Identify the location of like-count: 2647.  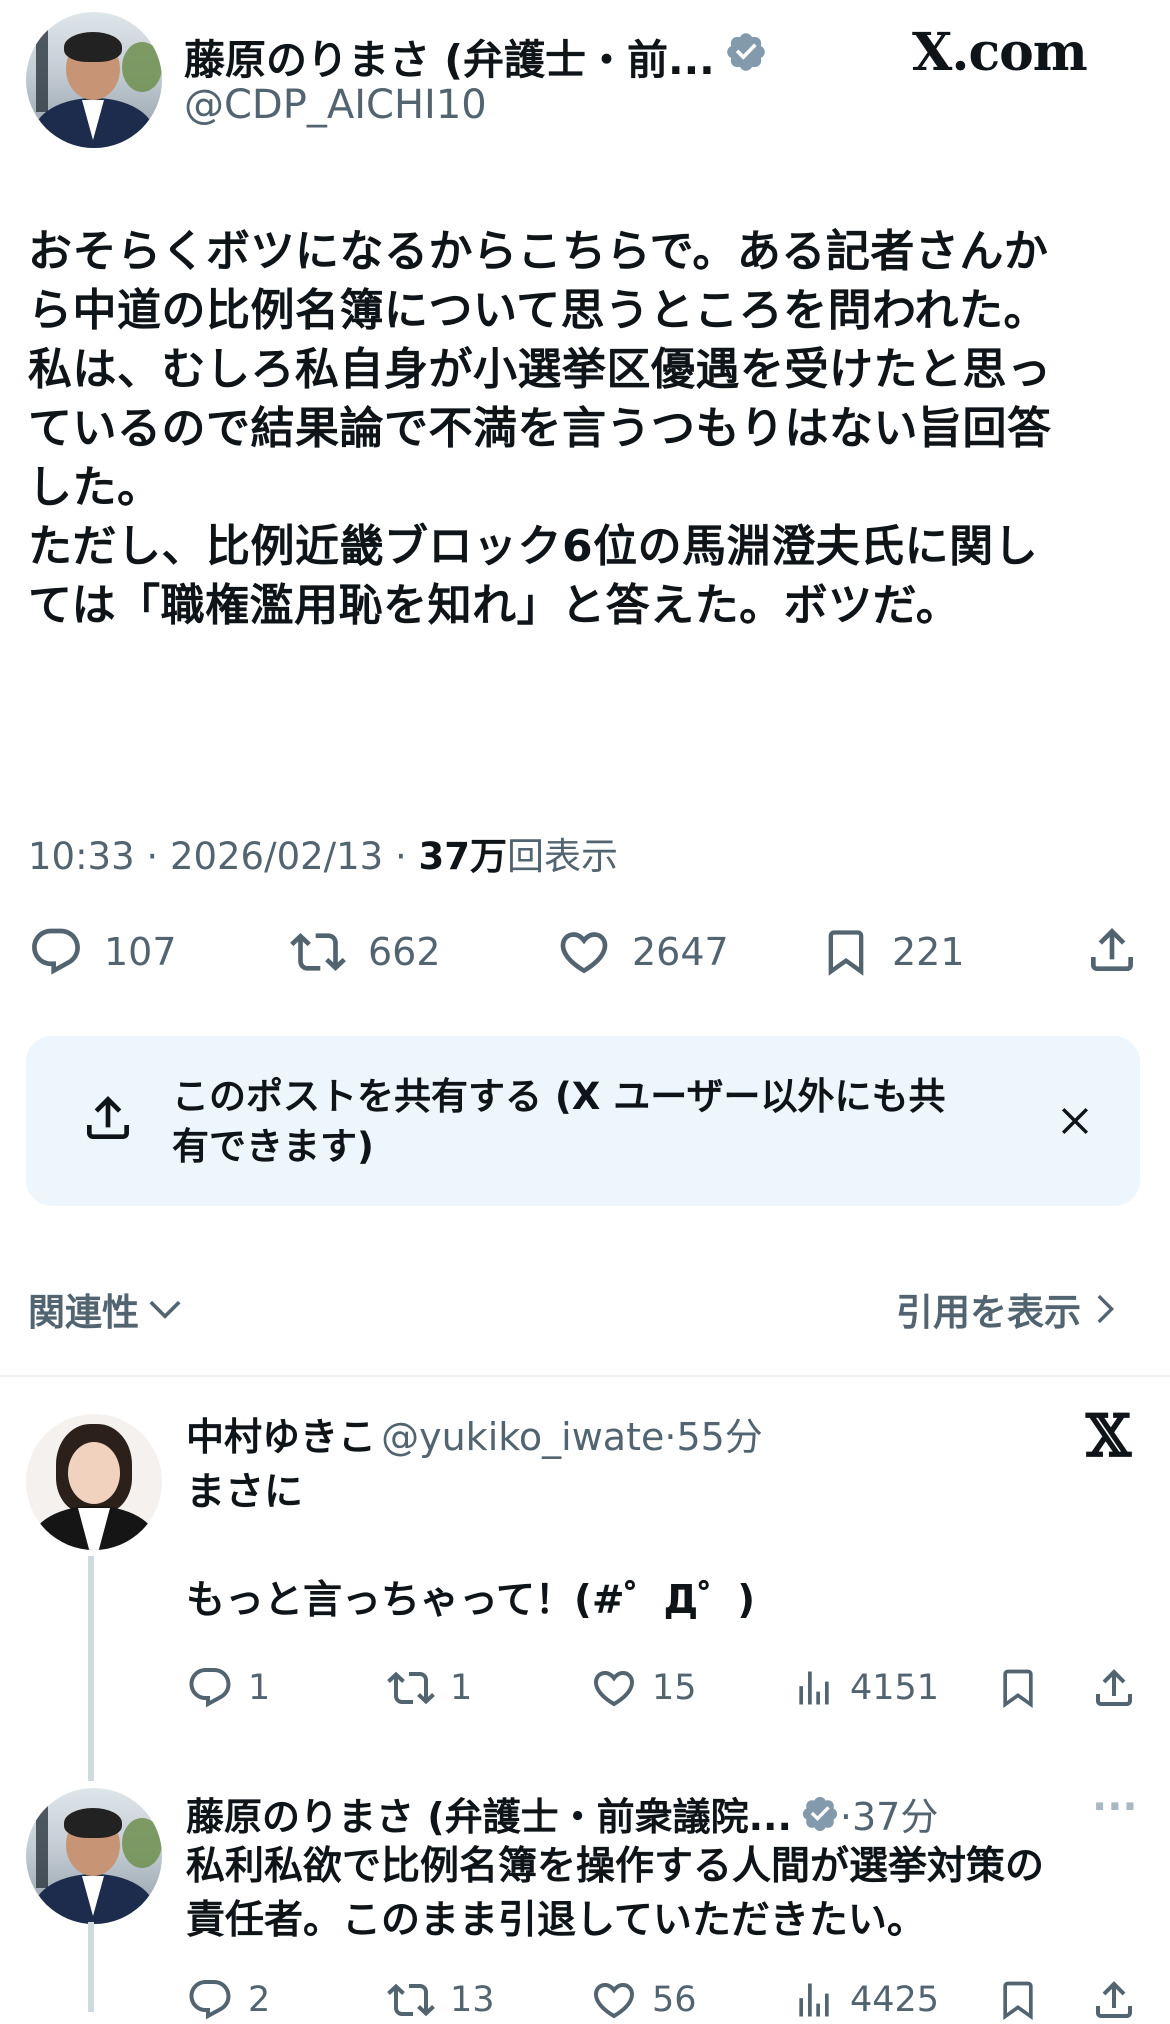
(680, 952).